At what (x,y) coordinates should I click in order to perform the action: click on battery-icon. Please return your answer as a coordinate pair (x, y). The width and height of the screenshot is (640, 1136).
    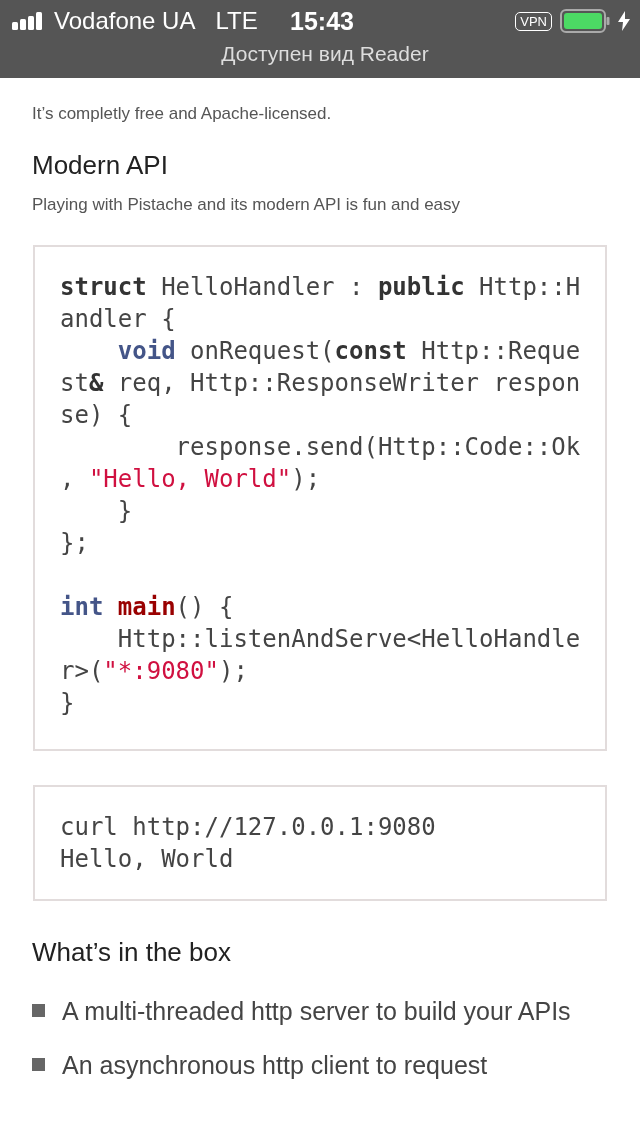
    Looking at the image, I should click on (585, 21).